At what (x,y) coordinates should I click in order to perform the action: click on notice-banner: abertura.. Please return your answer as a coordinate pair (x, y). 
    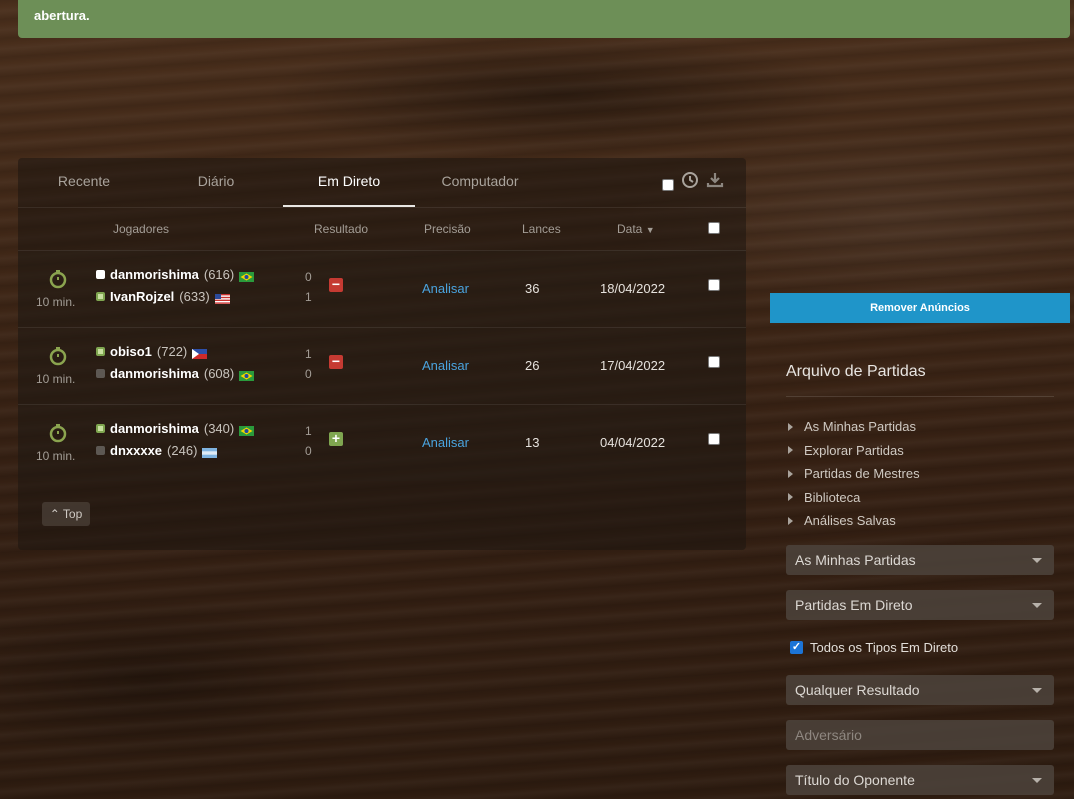
    Looking at the image, I should click on (544, 19).